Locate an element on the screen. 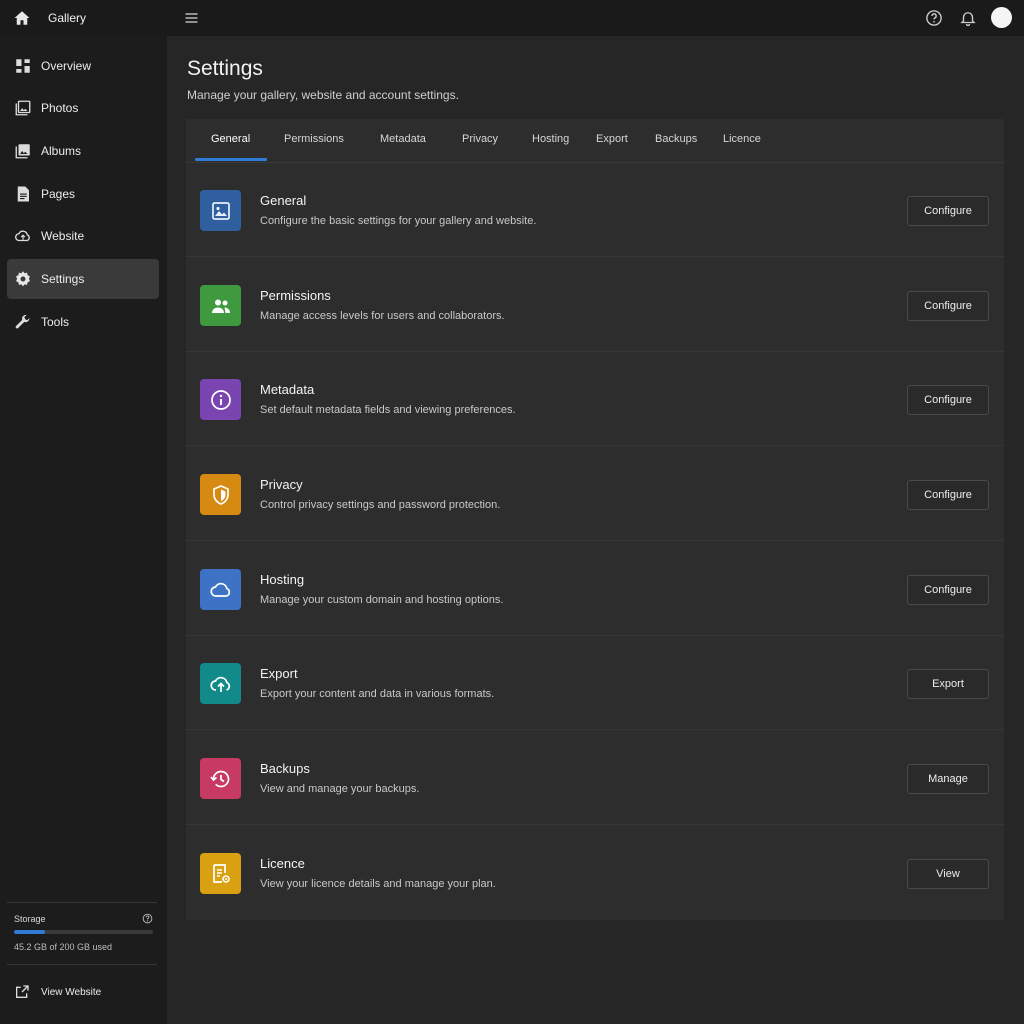 The height and width of the screenshot is (1024, 1024). sidebar-item-settings: Settings is located at coordinates (83, 279).